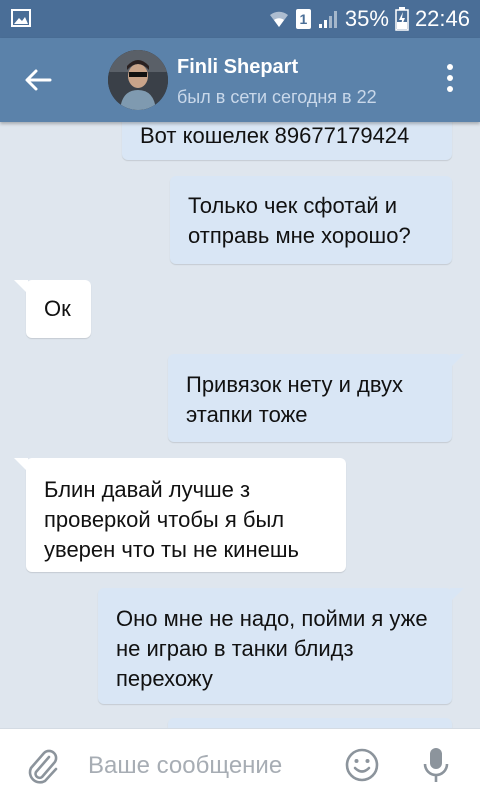 This screenshot has height=801, width=480. Describe the element at coordinates (436, 765) in the screenshot. I see `microphone-icon` at that location.